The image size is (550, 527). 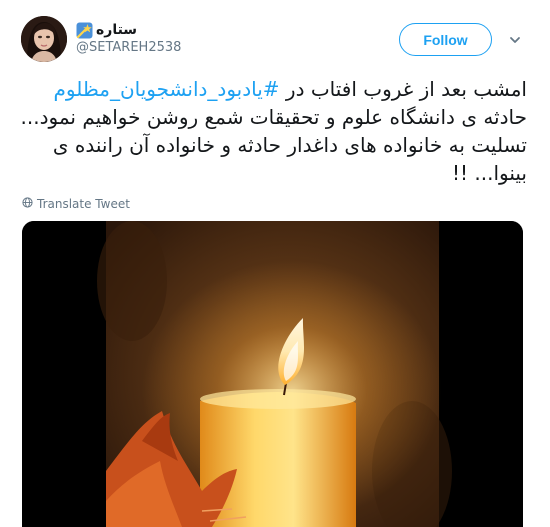 I want to click on user-name-row: ستاره, so click(x=106, y=30).